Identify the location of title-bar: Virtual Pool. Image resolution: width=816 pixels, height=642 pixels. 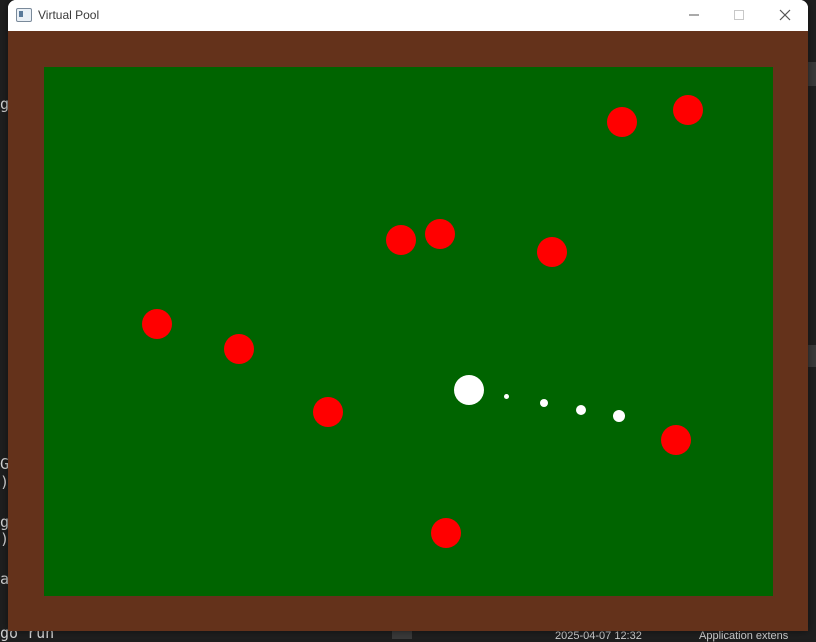
(408, 16).